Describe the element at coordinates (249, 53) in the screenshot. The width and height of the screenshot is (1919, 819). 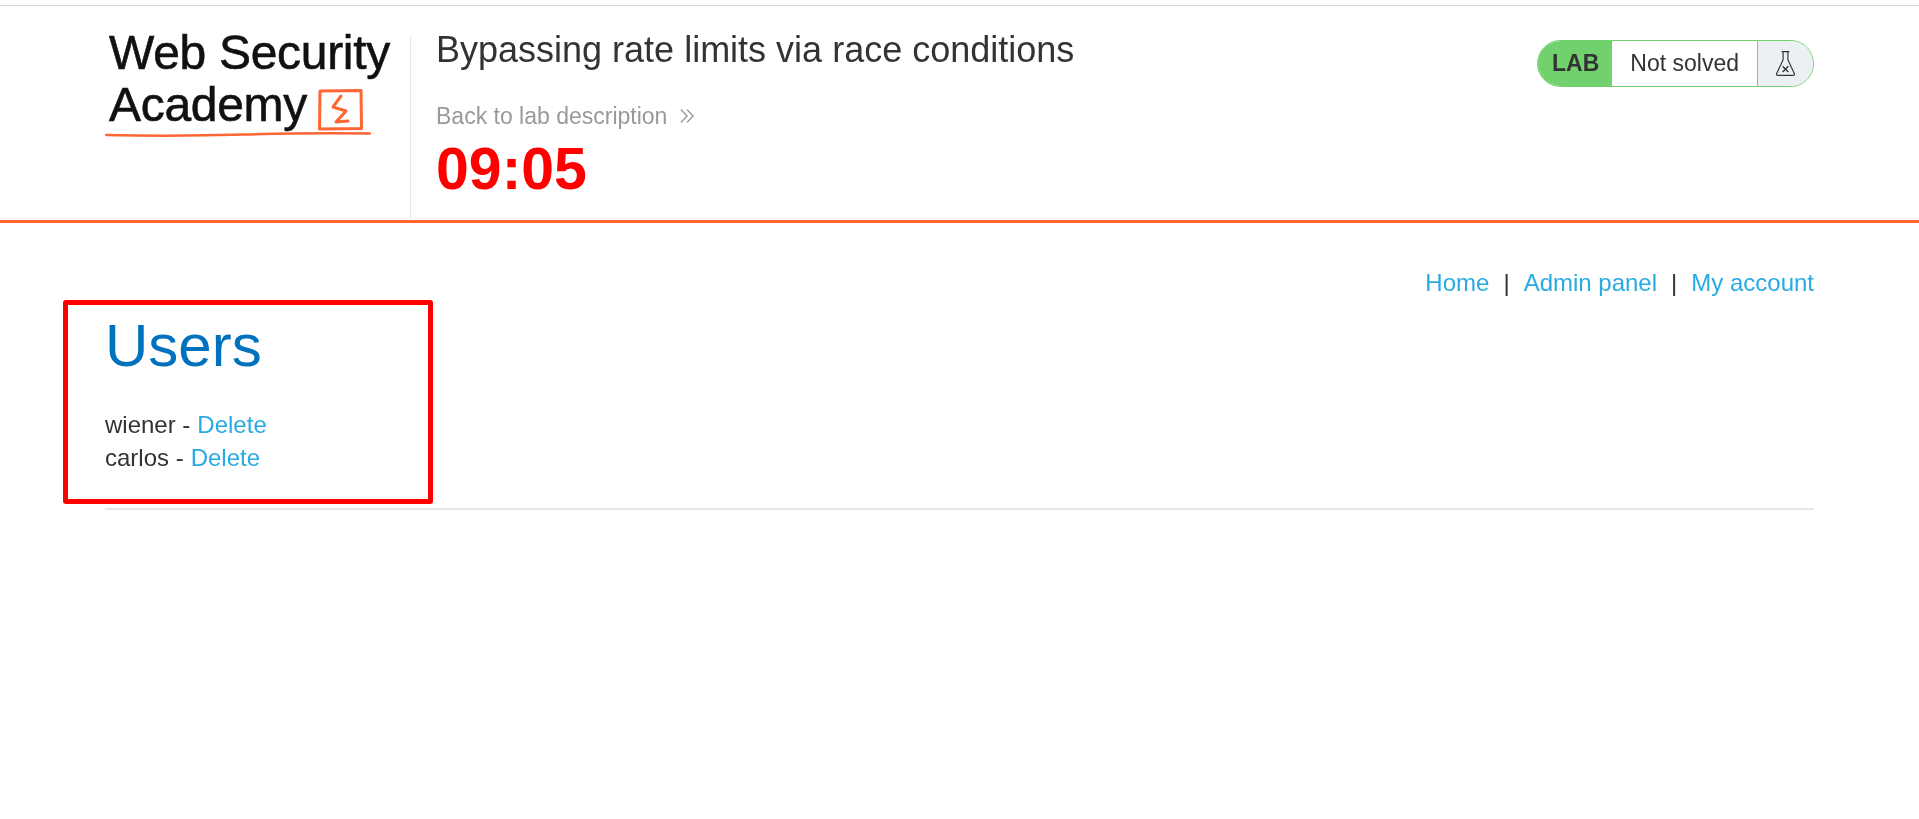
I see `logo-wordmark: Web Security` at that location.